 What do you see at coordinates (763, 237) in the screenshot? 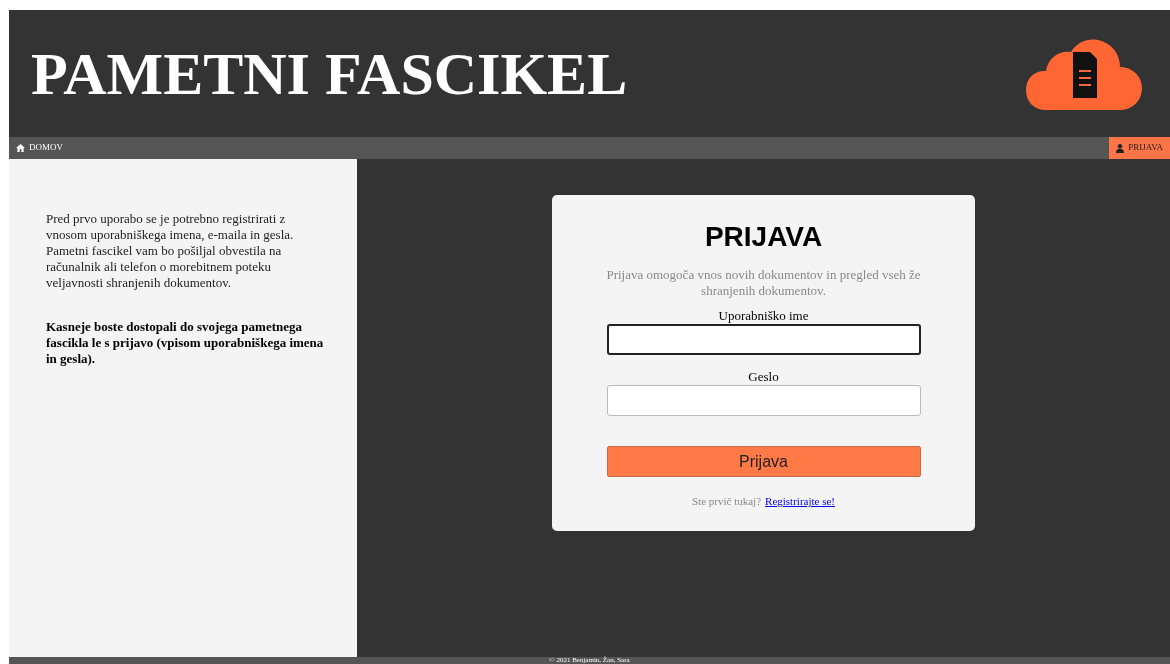
I see `login-title: PRIJAVA` at bounding box center [763, 237].